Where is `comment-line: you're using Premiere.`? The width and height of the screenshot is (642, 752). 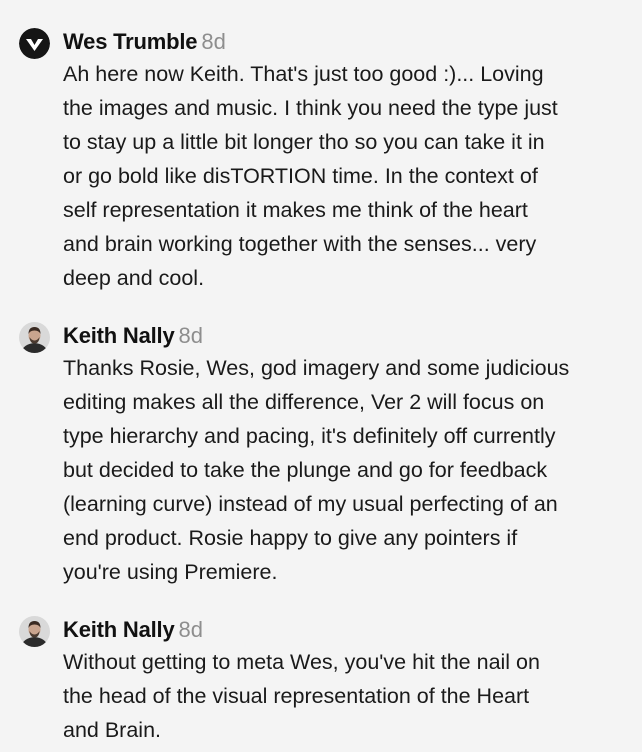 comment-line: you're using Premiere. is located at coordinates (170, 572).